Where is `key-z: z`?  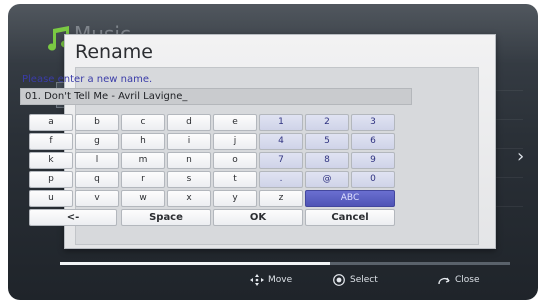
key-z: z is located at coordinates (281, 198).